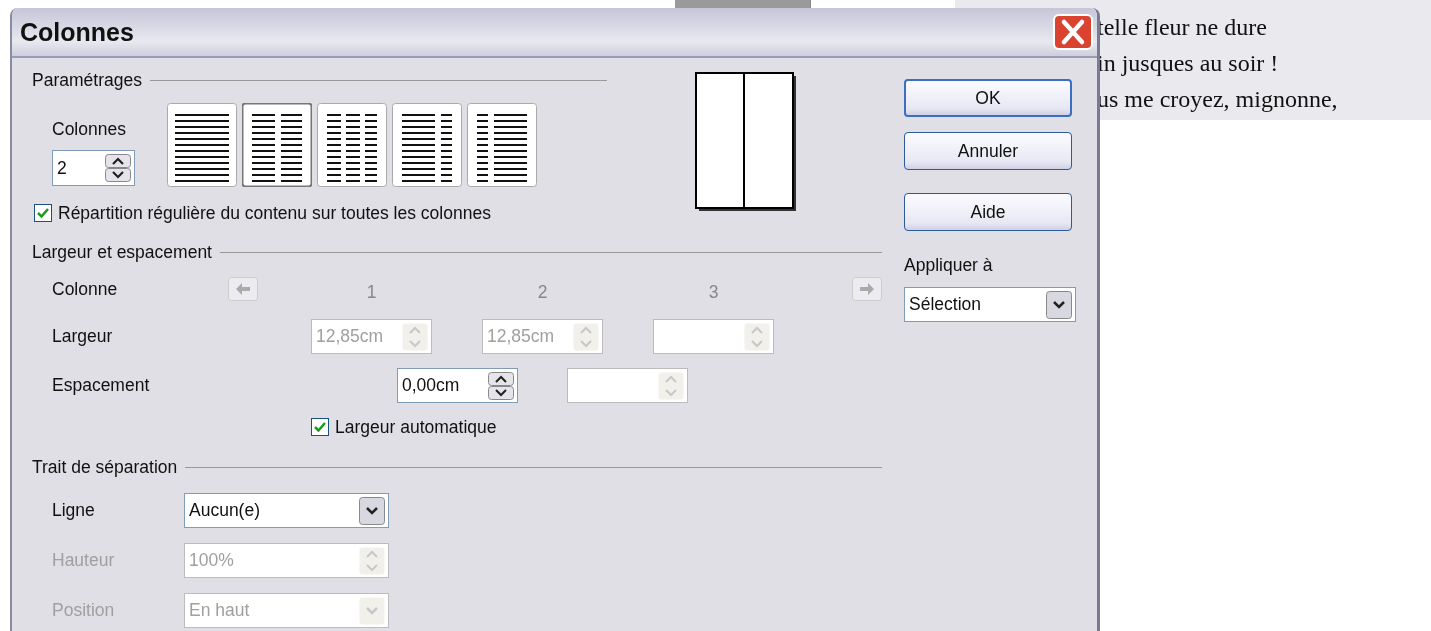  What do you see at coordinates (713, 292) in the screenshot?
I see `column-number: 3` at bounding box center [713, 292].